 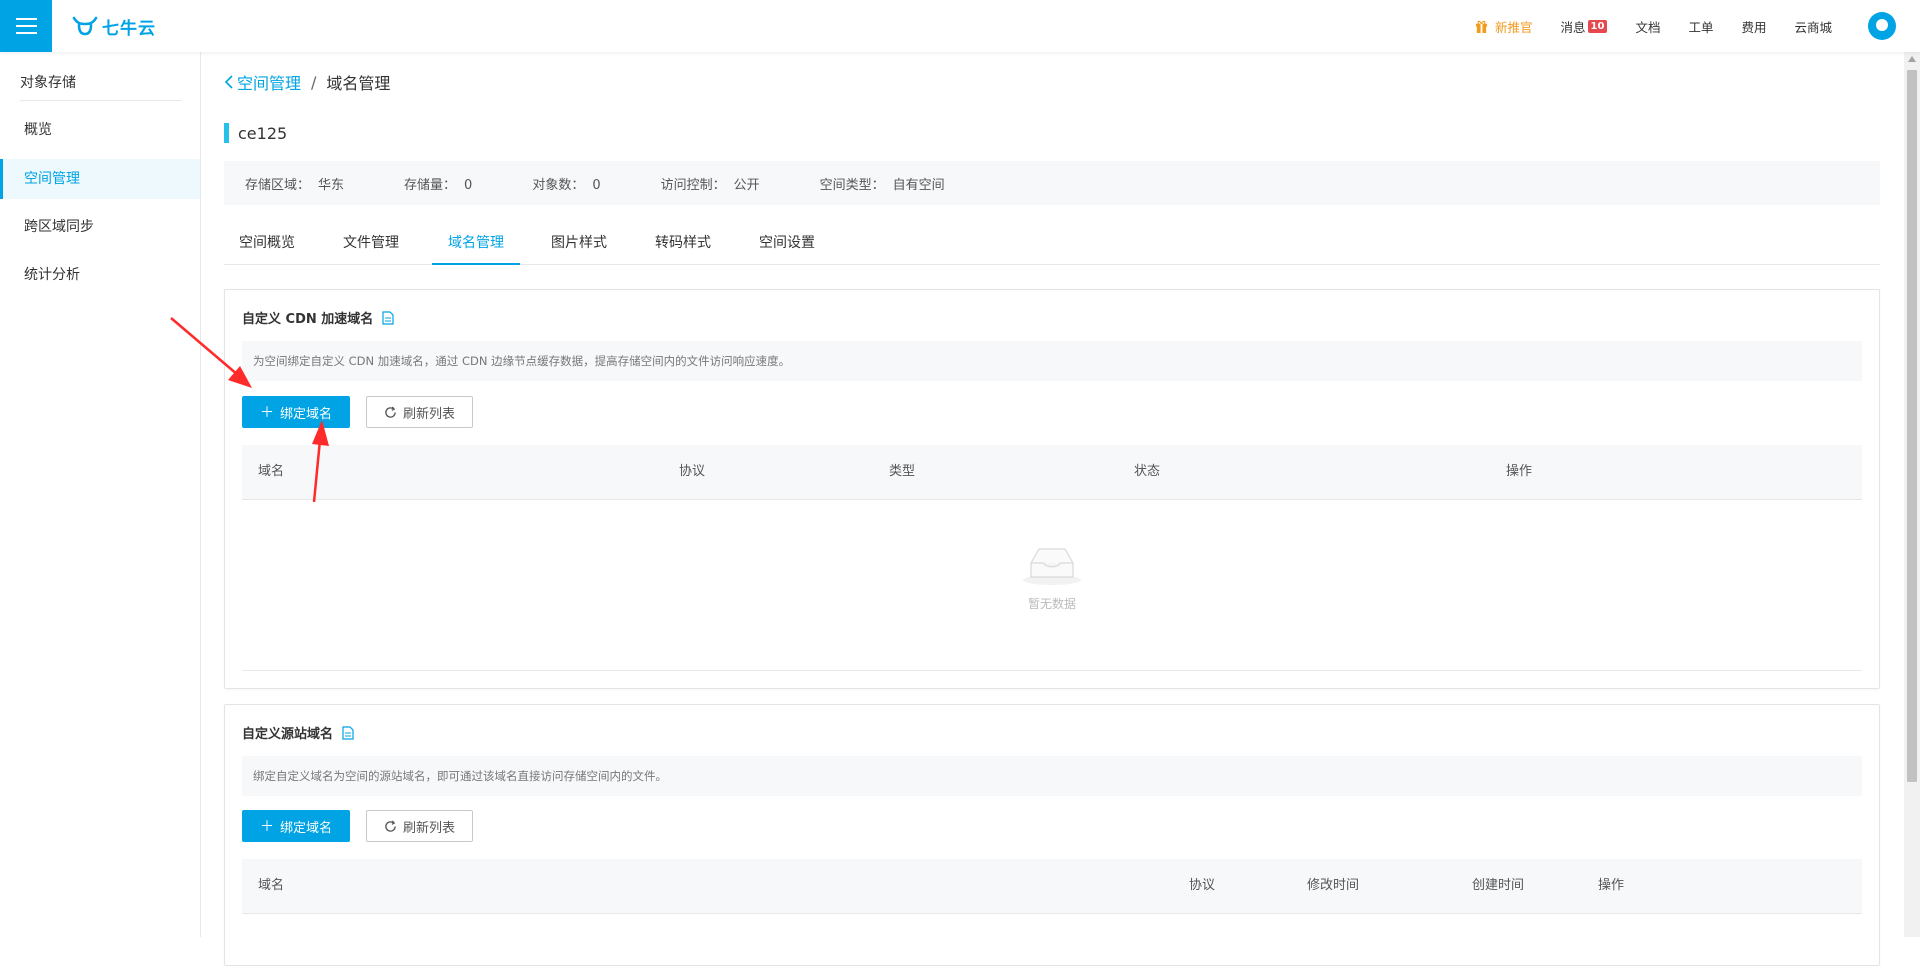 I want to click on info-storage-label: 存储量：, so click(x=430, y=185).